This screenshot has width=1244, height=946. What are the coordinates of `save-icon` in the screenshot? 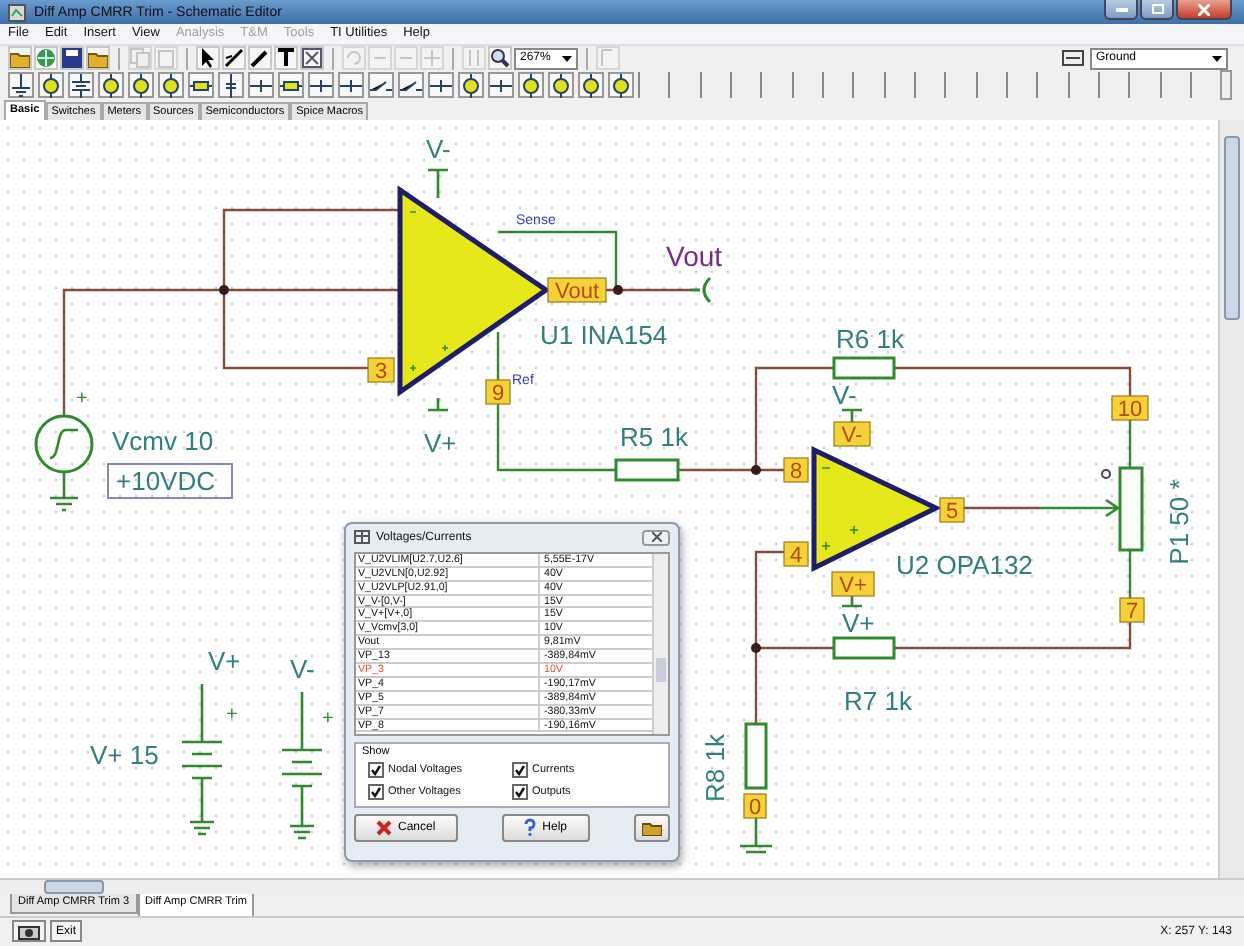 It's located at (72, 58).